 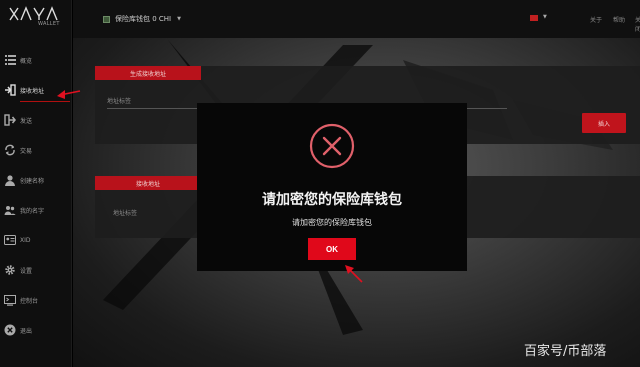 I want to click on annotation-arrow-receive-icon, so click(x=61, y=94).